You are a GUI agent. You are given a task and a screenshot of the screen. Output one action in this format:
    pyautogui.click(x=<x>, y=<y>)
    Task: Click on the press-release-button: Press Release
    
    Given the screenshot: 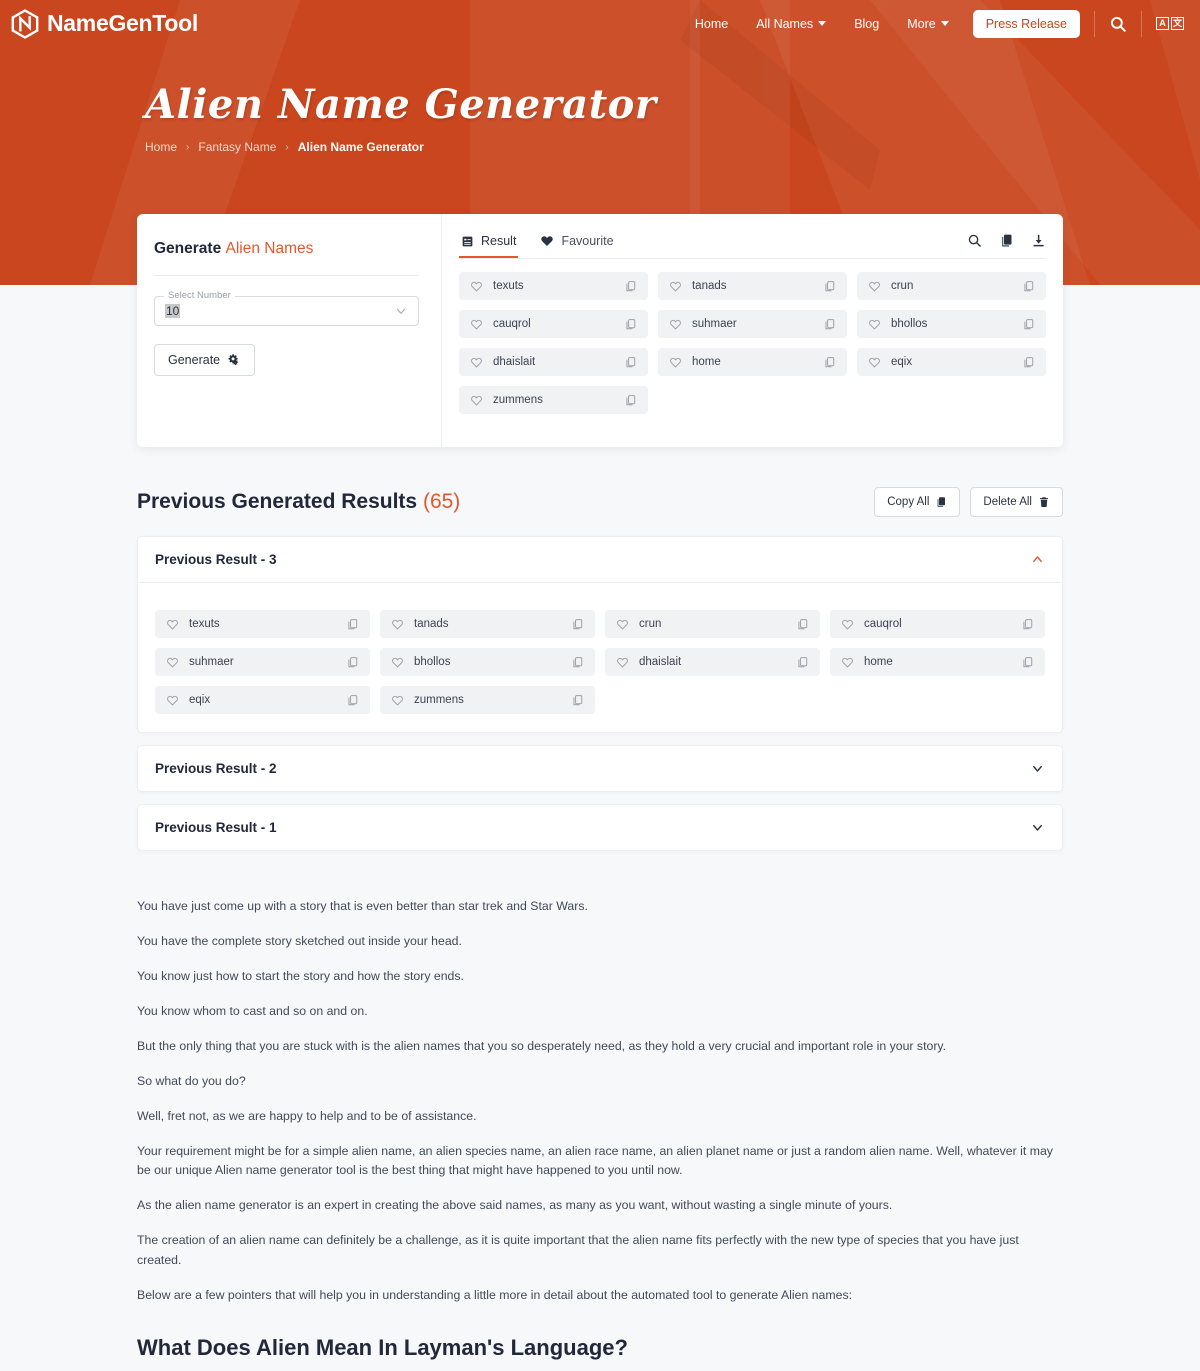 What is the action you would take?
    pyautogui.click(x=1026, y=23)
    